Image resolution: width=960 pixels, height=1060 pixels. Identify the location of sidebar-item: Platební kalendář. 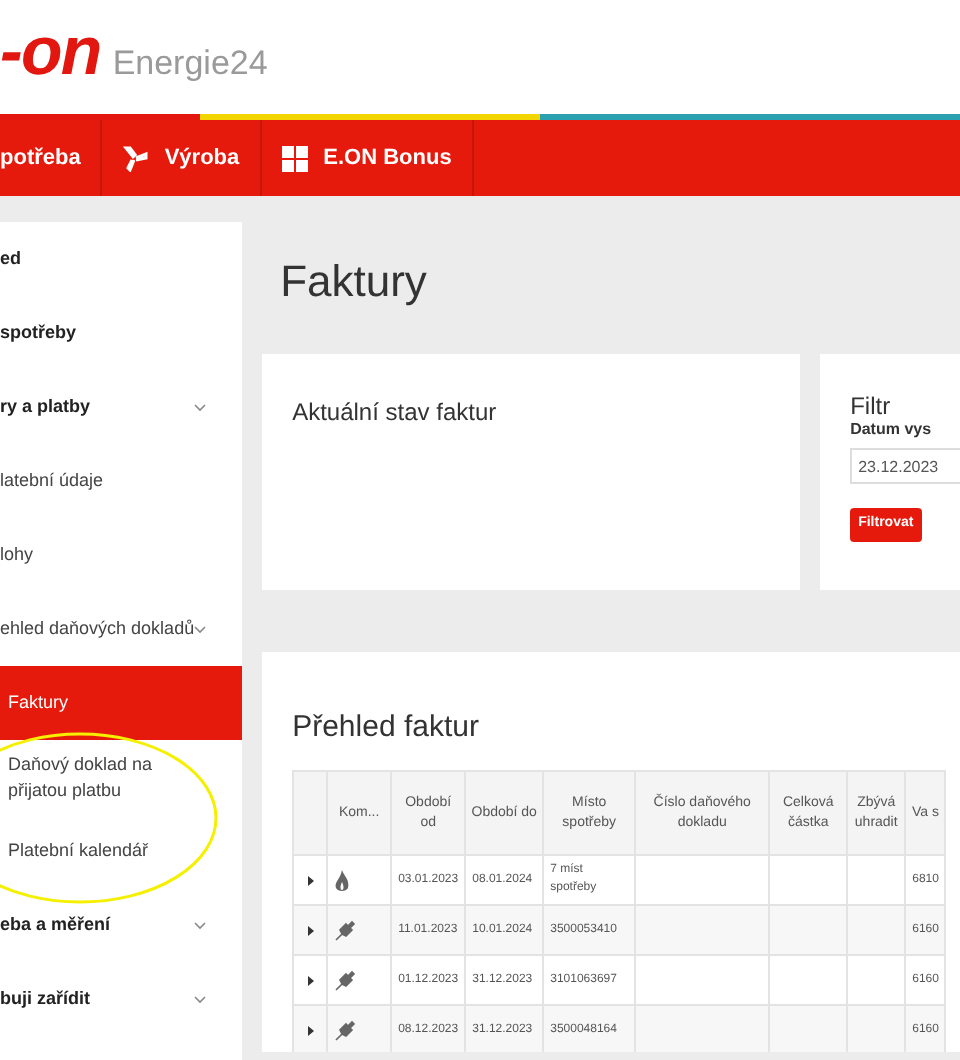
(121, 851).